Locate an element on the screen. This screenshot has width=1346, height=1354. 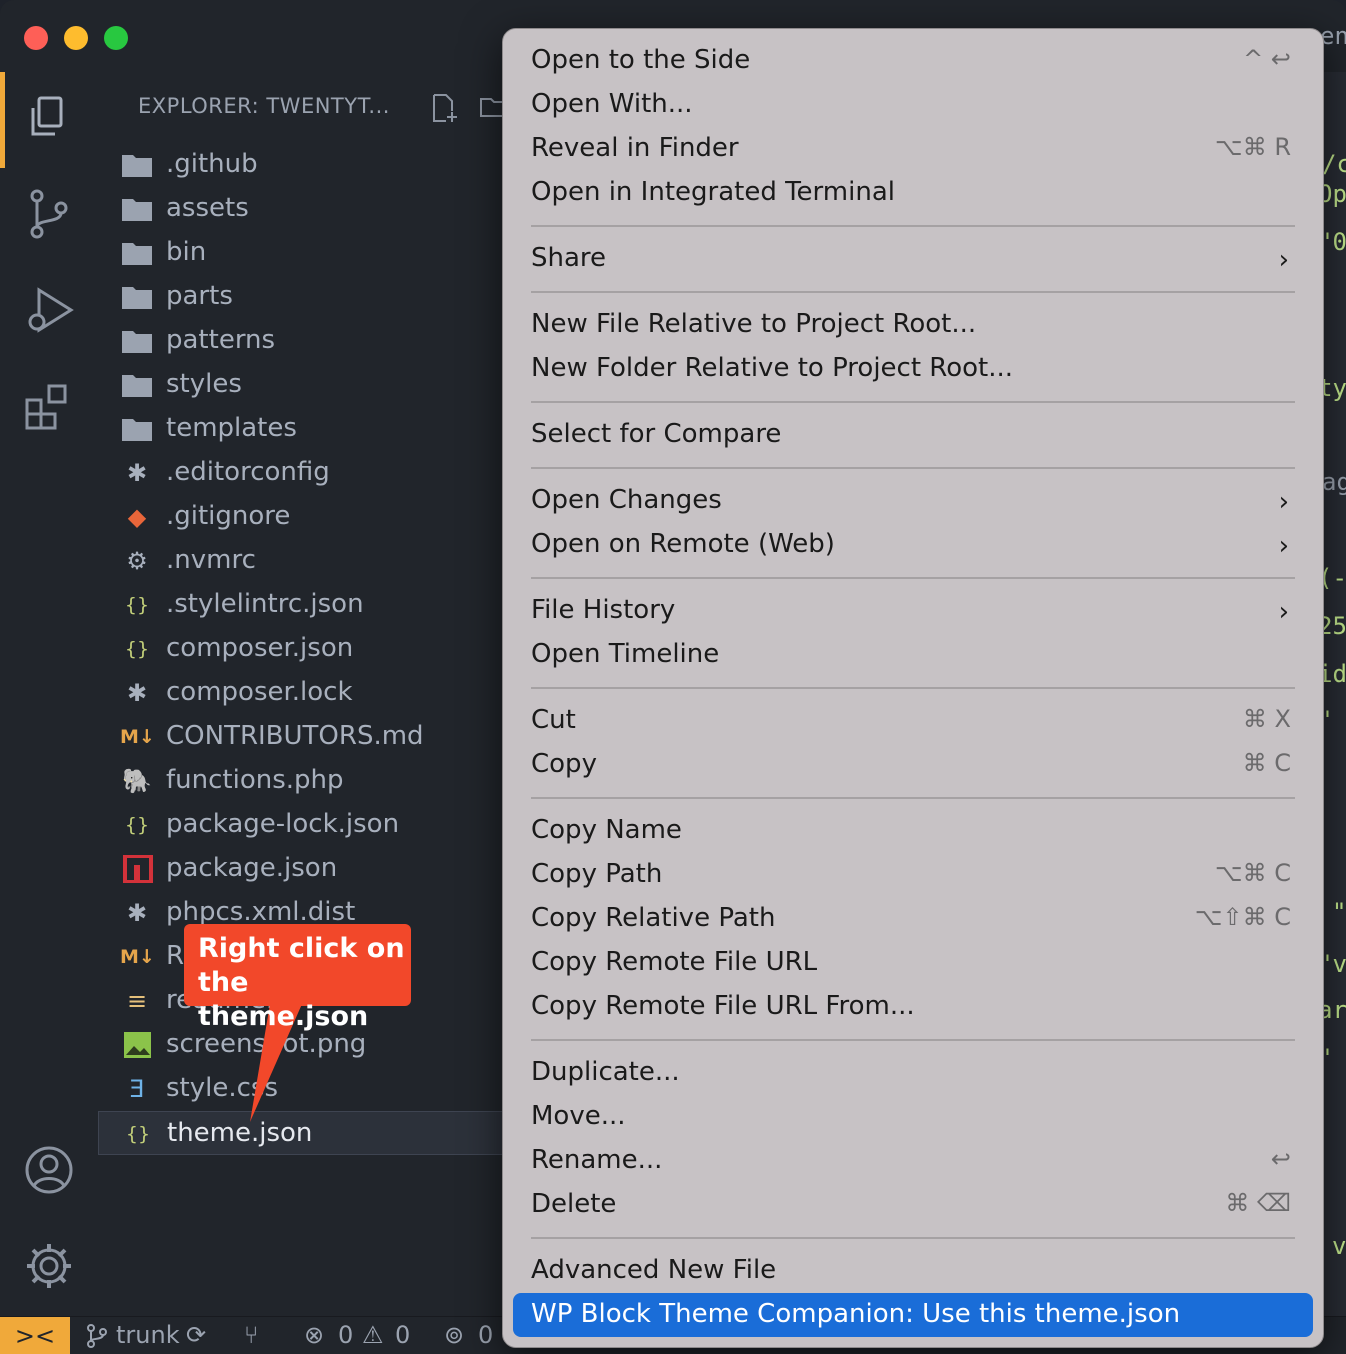
warnings-icon: ⚠ is located at coordinates (373, 1335).